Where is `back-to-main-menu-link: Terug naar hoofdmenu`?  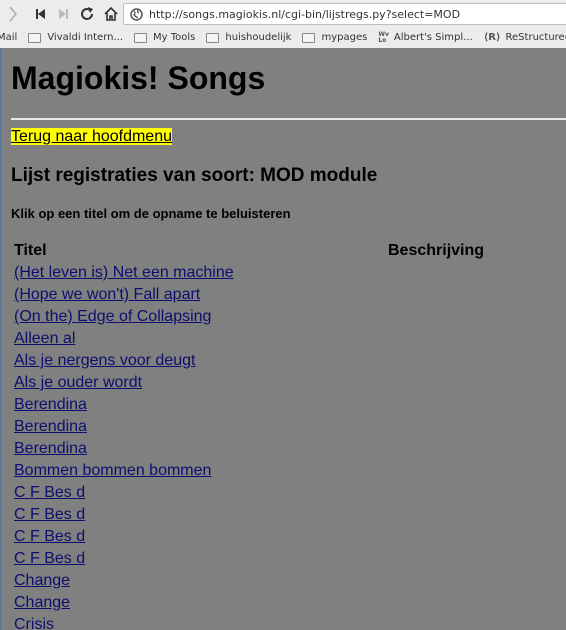
back-to-main-menu-link: Terug naar hoofdmenu is located at coordinates (91, 136).